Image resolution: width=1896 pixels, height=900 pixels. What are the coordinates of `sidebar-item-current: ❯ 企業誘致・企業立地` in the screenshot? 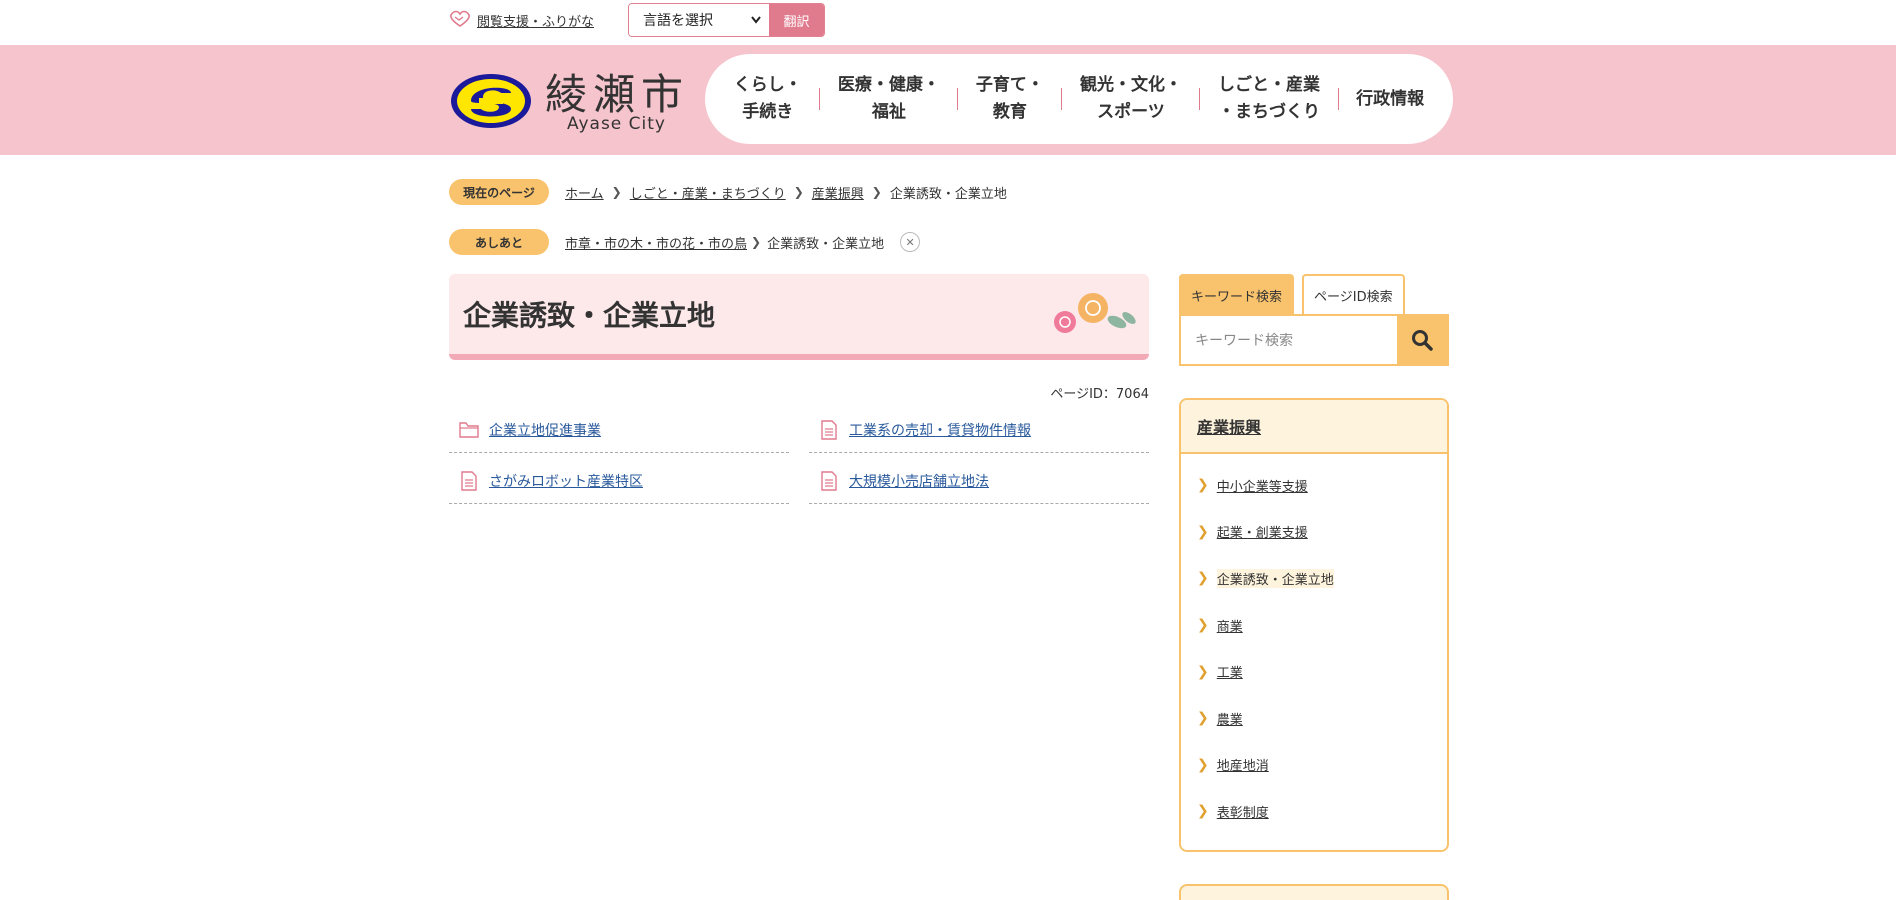 It's located at (1314, 578).